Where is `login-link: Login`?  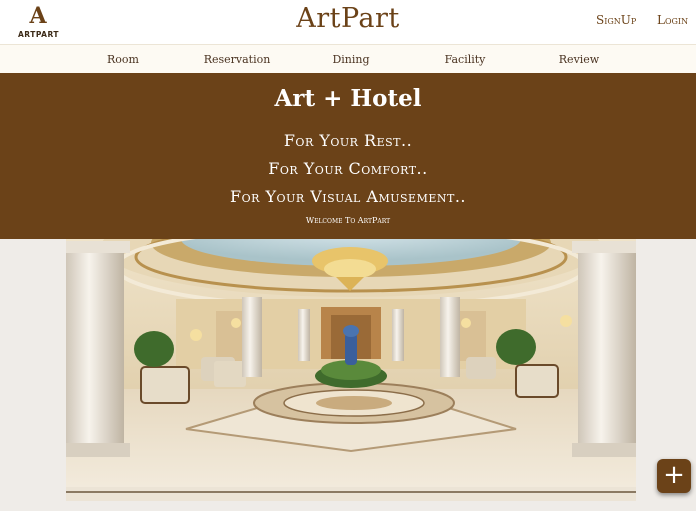 login-link: Login is located at coordinates (672, 20).